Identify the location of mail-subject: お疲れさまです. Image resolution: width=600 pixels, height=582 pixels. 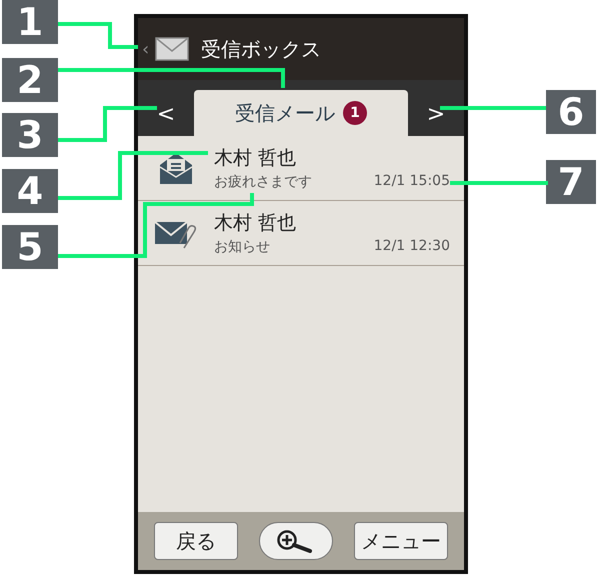
(263, 182).